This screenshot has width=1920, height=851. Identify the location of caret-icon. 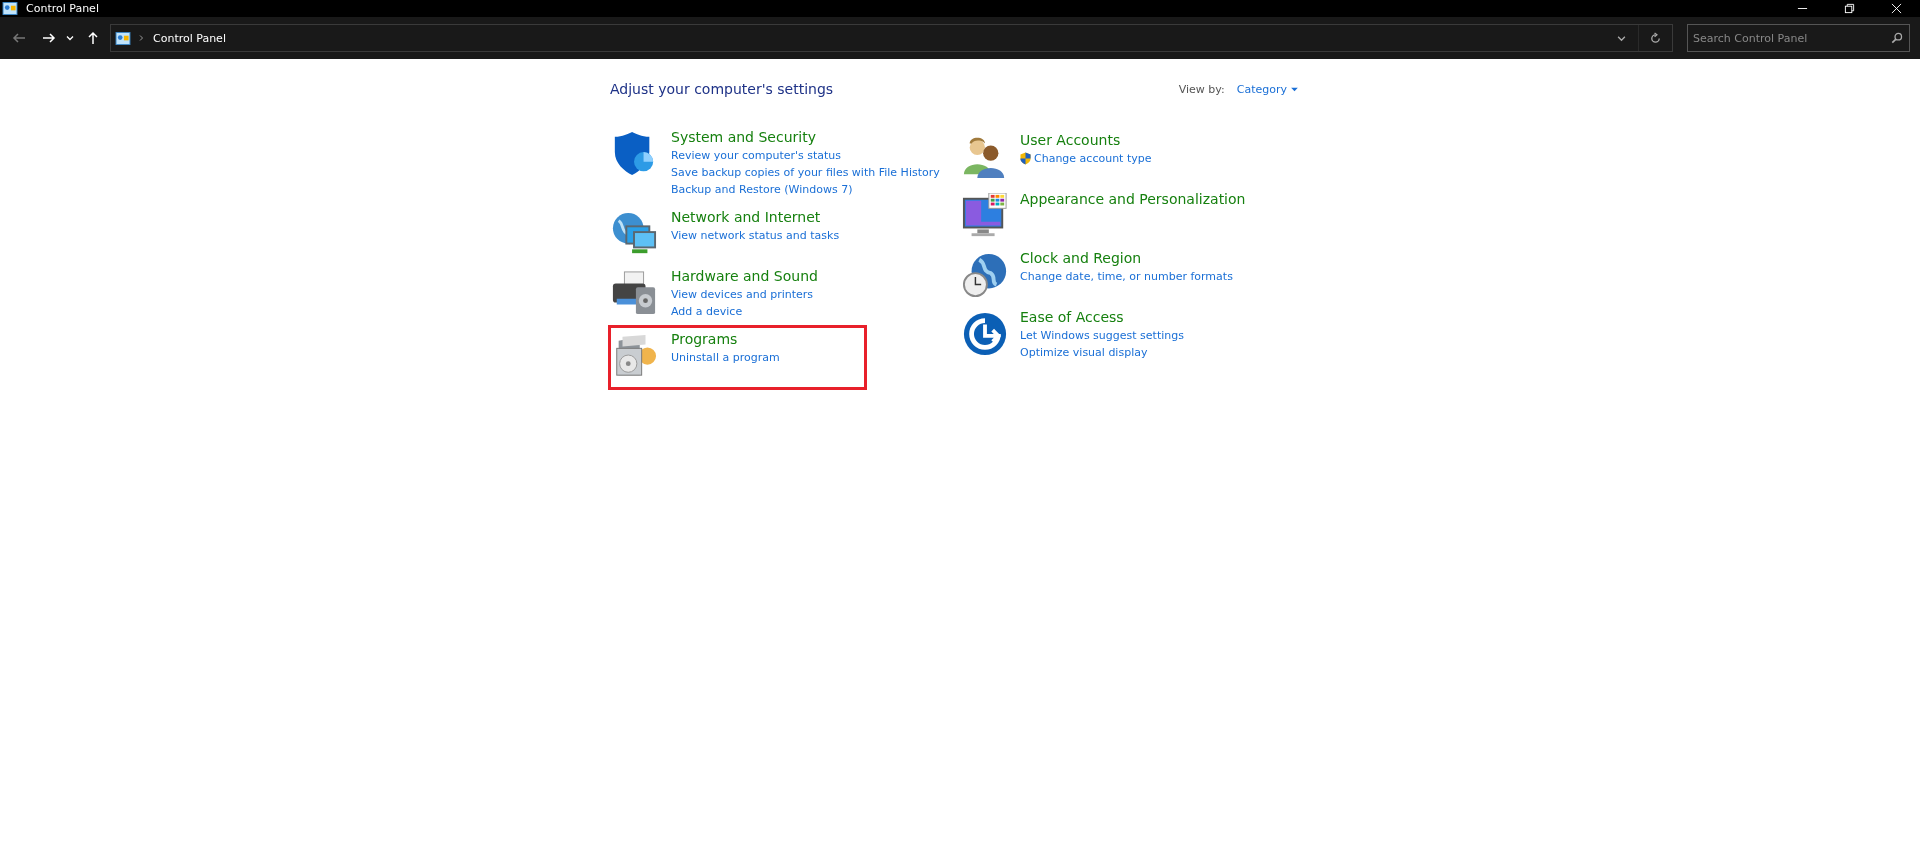
(1294, 89).